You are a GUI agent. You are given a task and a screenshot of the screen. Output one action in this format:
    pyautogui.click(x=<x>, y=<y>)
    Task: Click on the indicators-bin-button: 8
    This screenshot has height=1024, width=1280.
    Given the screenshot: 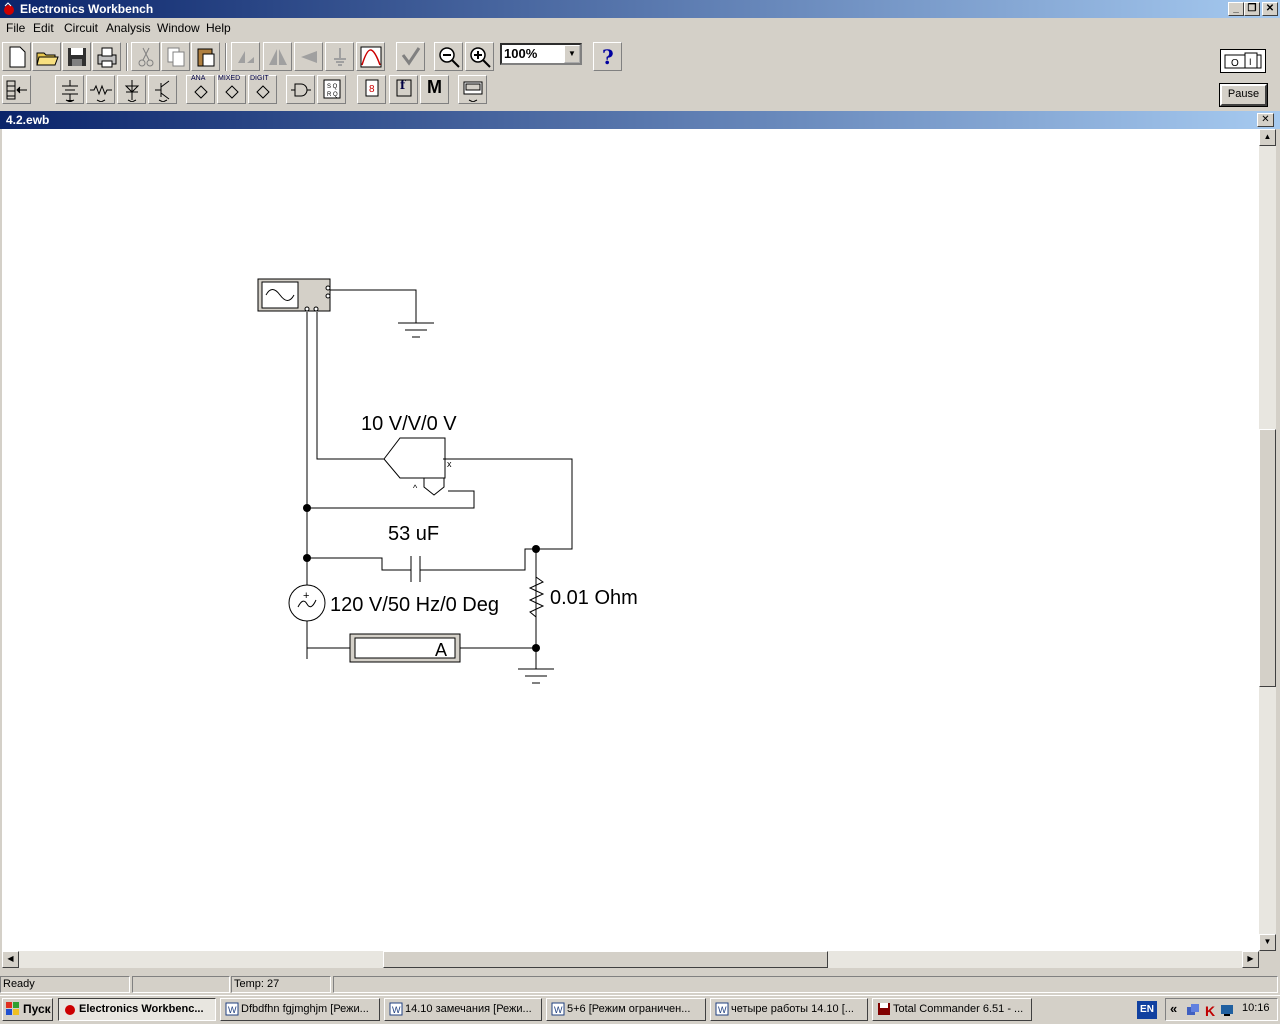 What is the action you would take?
    pyautogui.click(x=371, y=89)
    